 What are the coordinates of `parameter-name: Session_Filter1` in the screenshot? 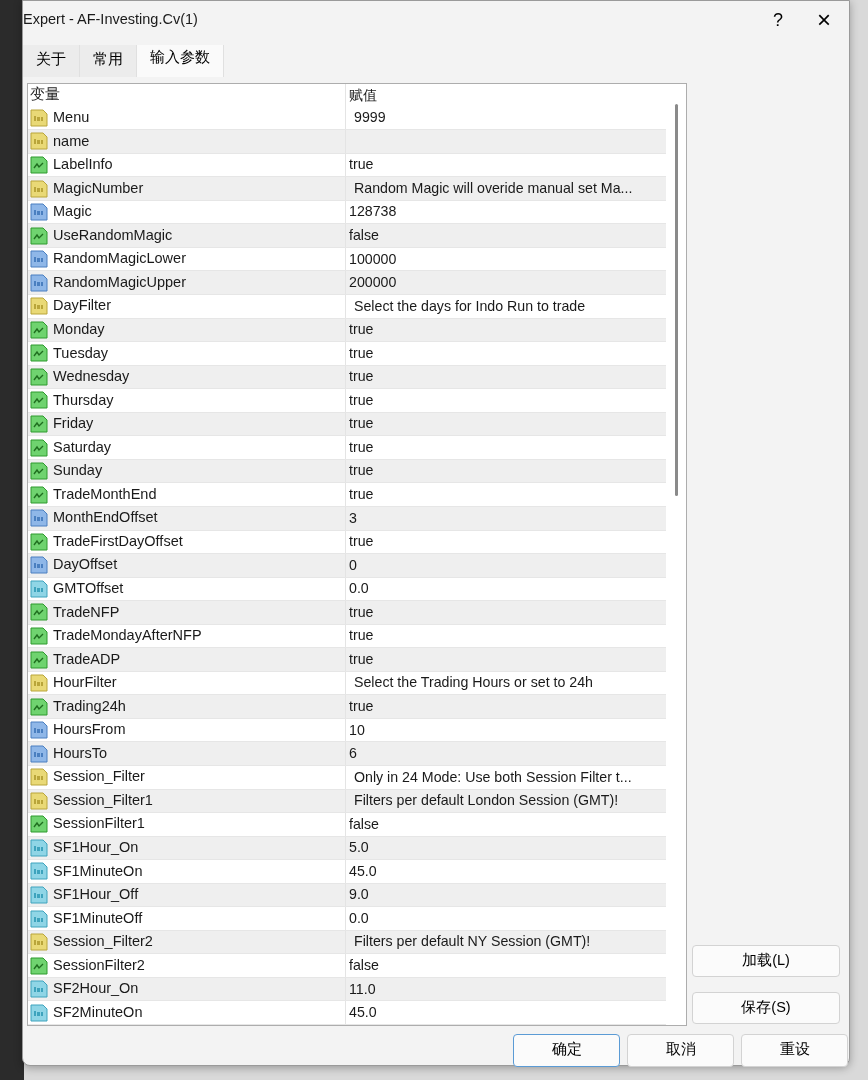 It's located at (103, 800).